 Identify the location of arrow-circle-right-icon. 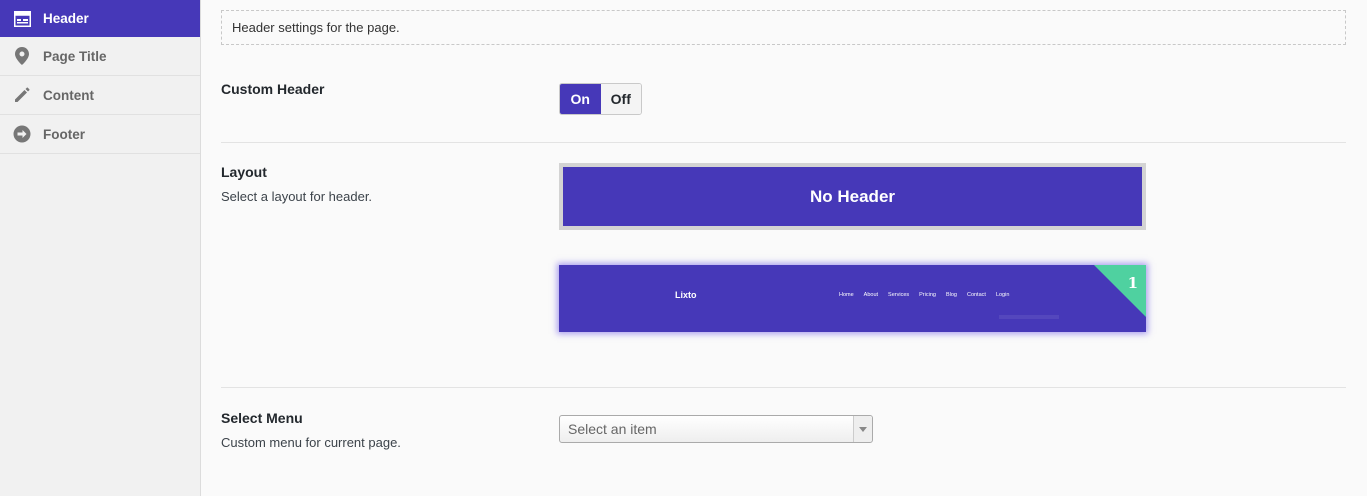
(22, 134).